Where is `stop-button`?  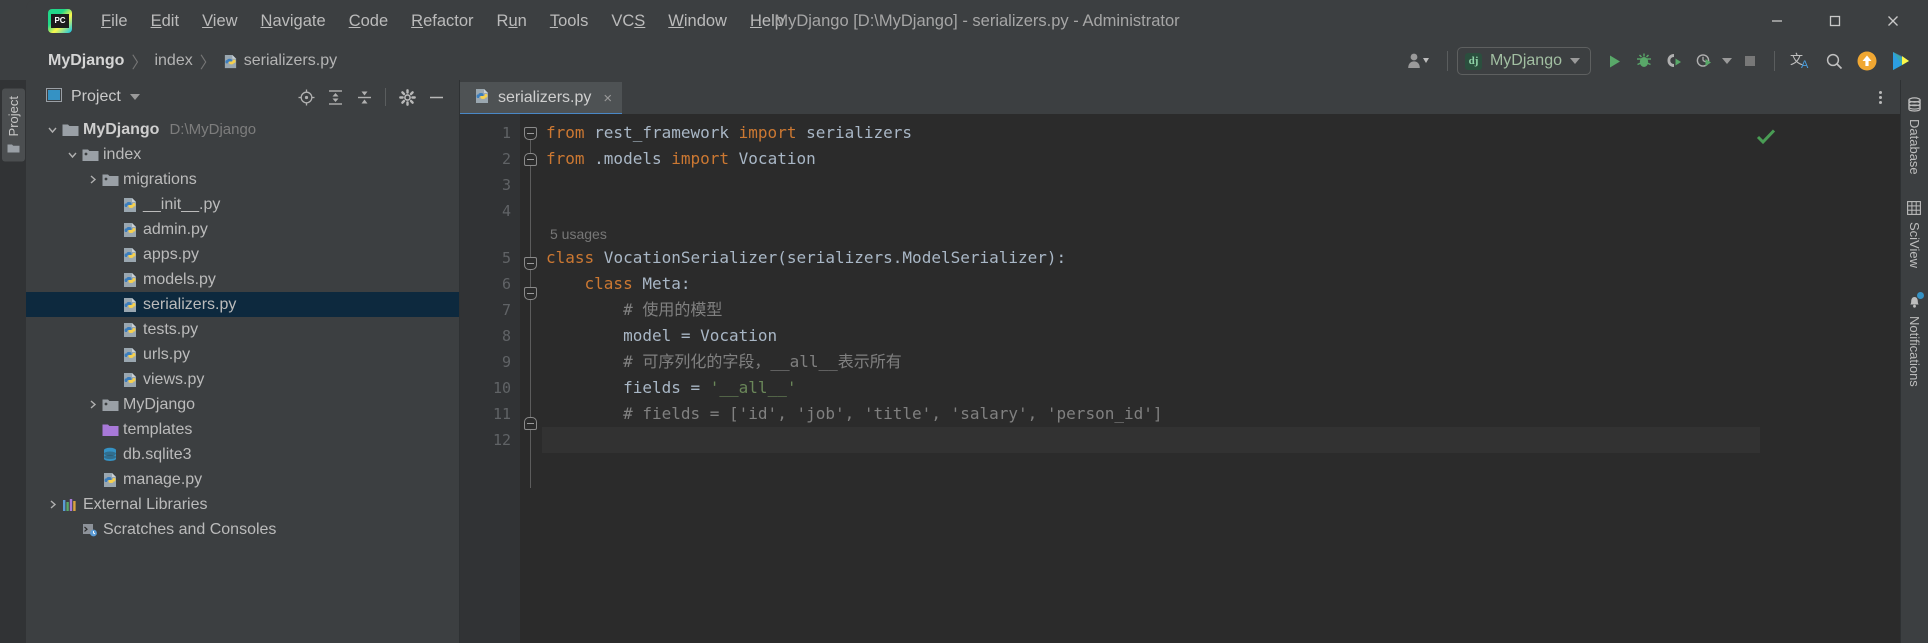
stop-button is located at coordinates (1750, 61).